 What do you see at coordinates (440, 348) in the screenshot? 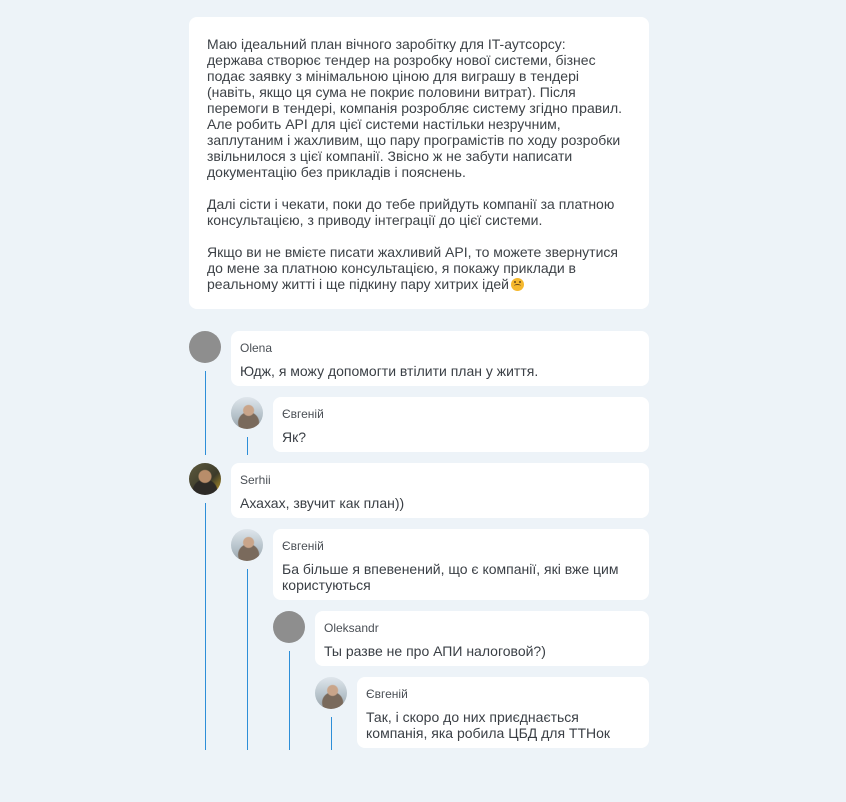
I see `comment-author: Olena` at bounding box center [440, 348].